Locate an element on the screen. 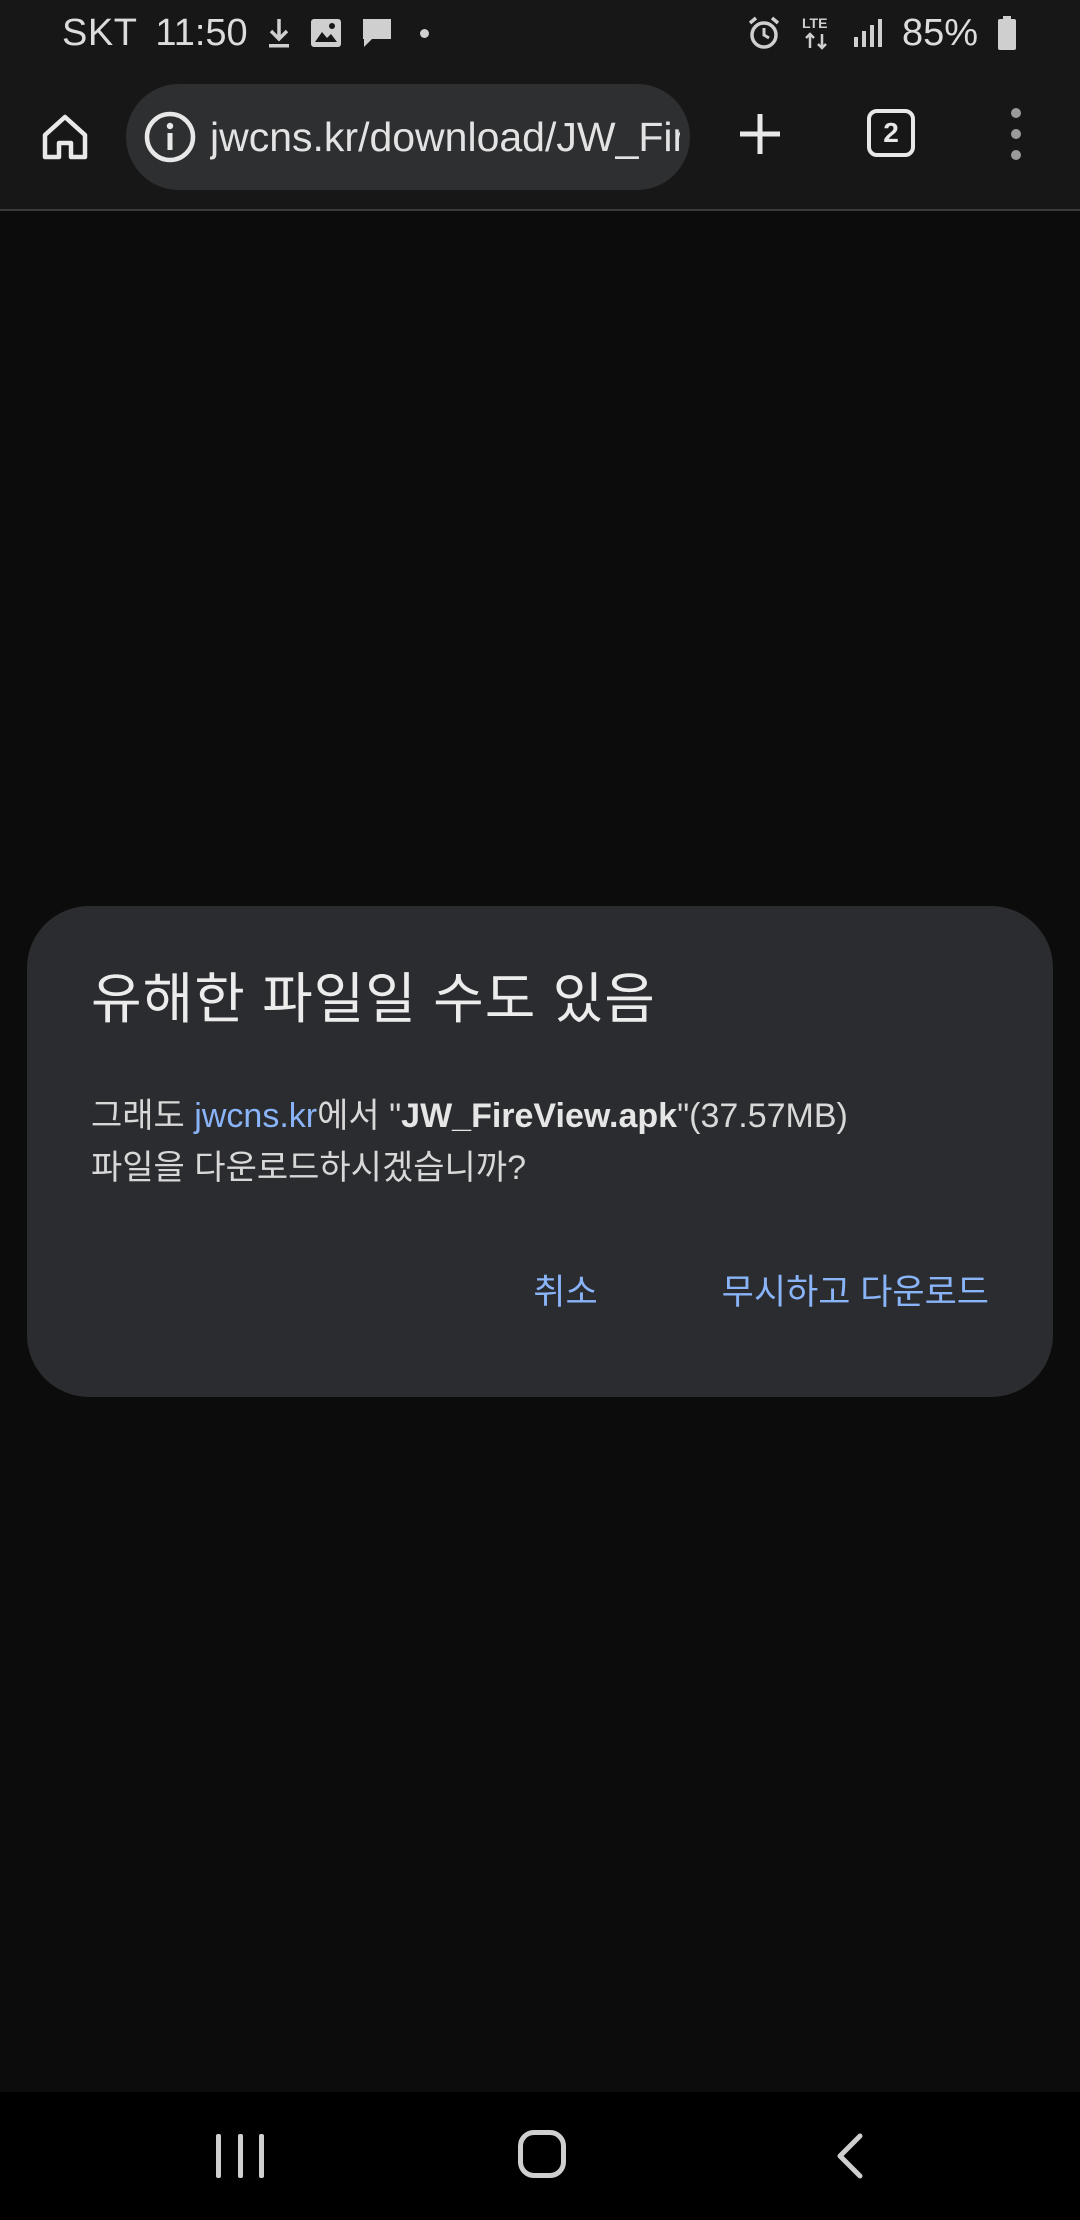  file-size: "(37.57MB) is located at coordinates (762, 1116).